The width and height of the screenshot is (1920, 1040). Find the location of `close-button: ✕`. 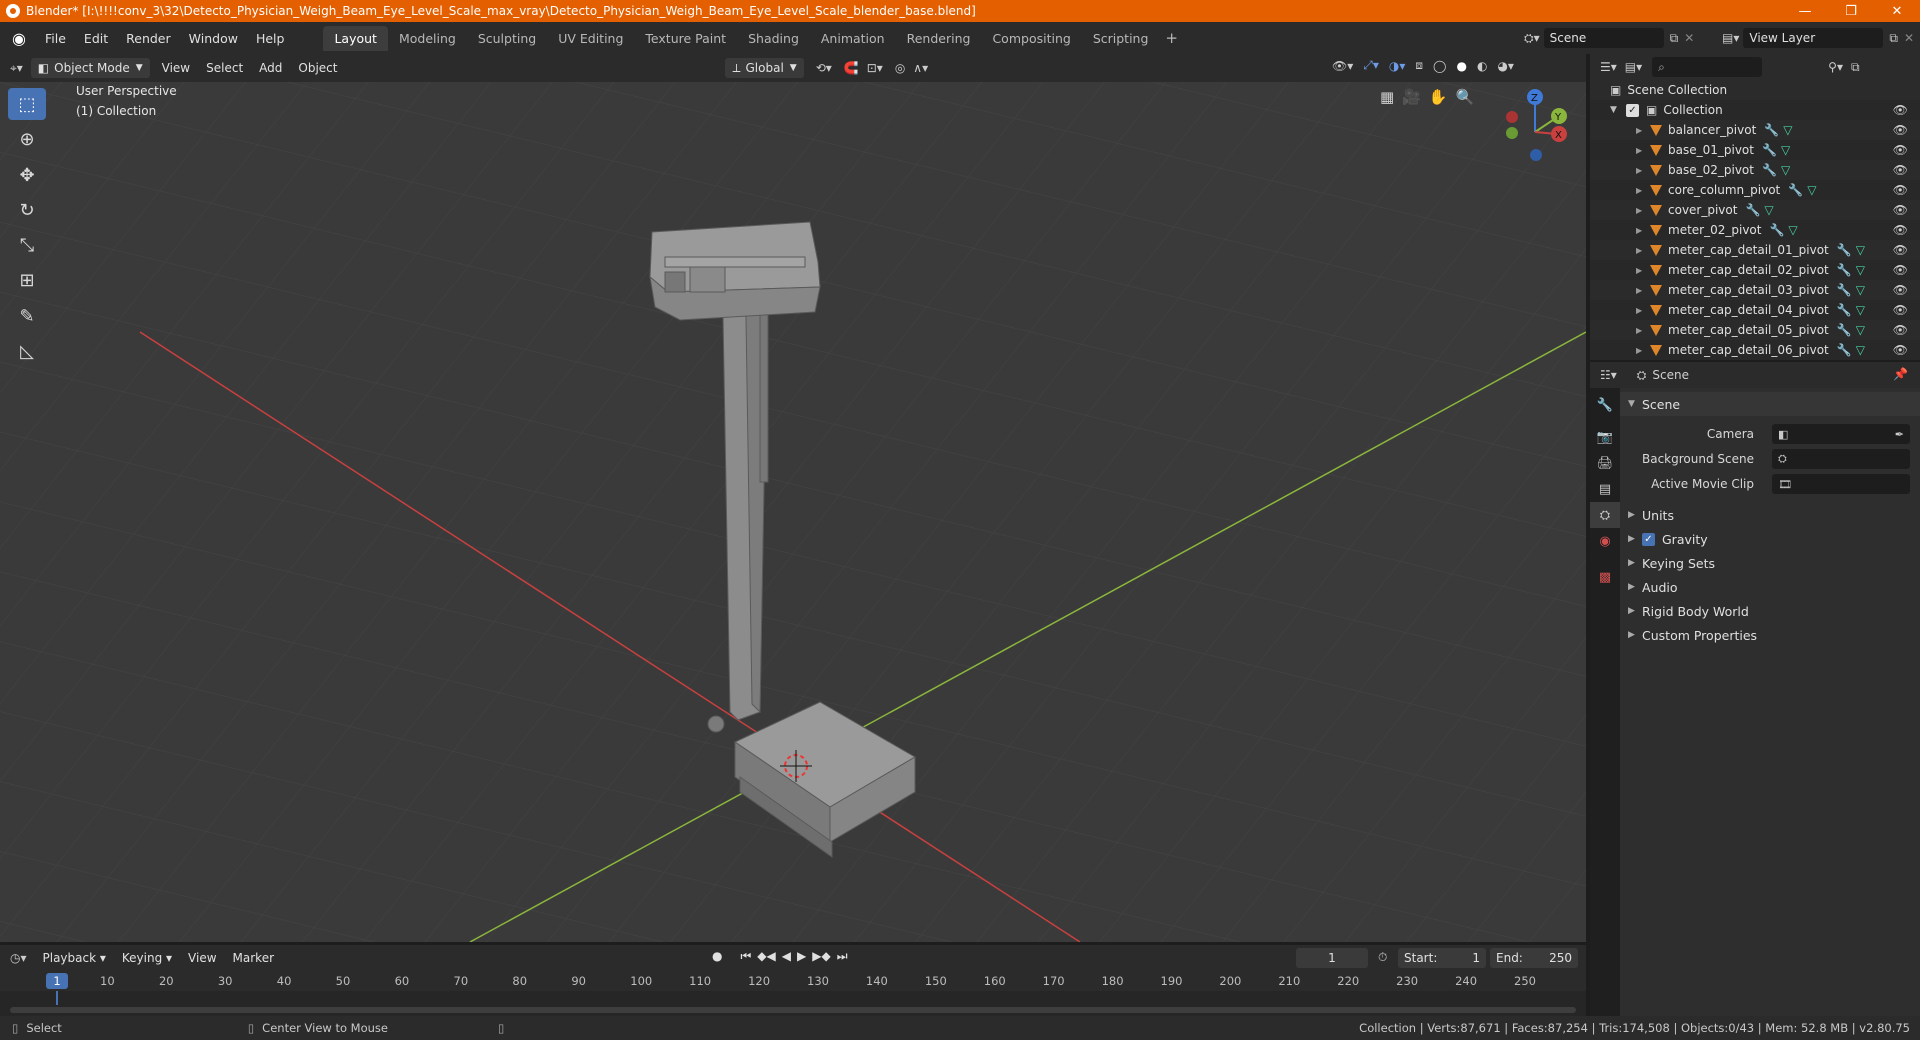

close-button: ✕ is located at coordinates (1897, 11).